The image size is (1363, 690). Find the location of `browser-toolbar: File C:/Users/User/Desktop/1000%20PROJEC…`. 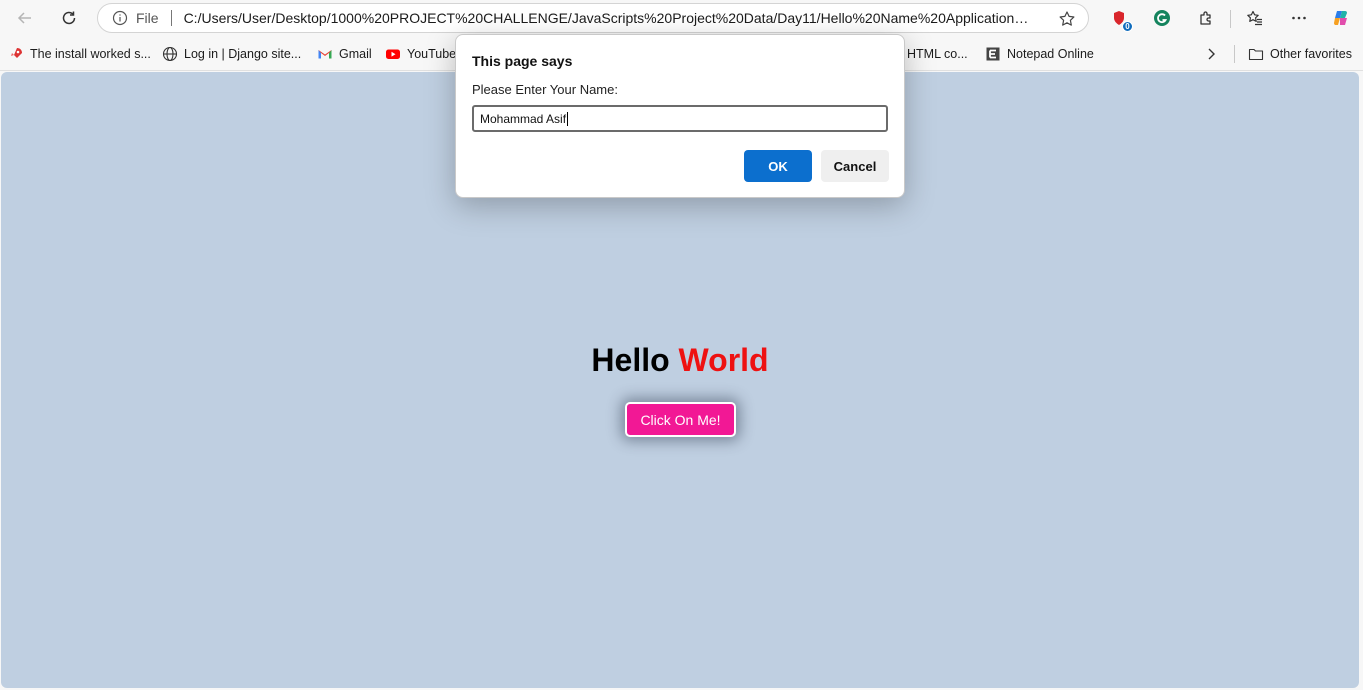

browser-toolbar: File C:/Users/User/Desktop/1000%20PROJEC… is located at coordinates (681, 18).